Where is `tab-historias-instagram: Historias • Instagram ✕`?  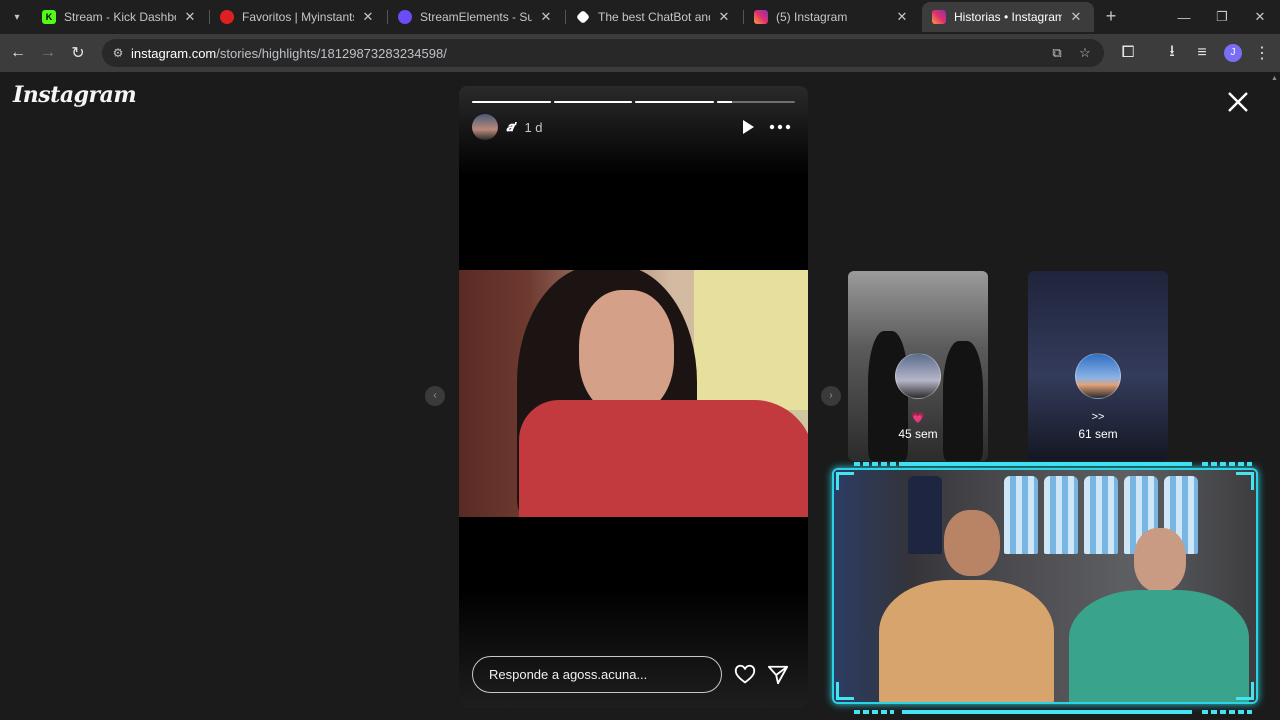 tab-historias-instagram: Historias • Instagram ✕ is located at coordinates (1008, 17).